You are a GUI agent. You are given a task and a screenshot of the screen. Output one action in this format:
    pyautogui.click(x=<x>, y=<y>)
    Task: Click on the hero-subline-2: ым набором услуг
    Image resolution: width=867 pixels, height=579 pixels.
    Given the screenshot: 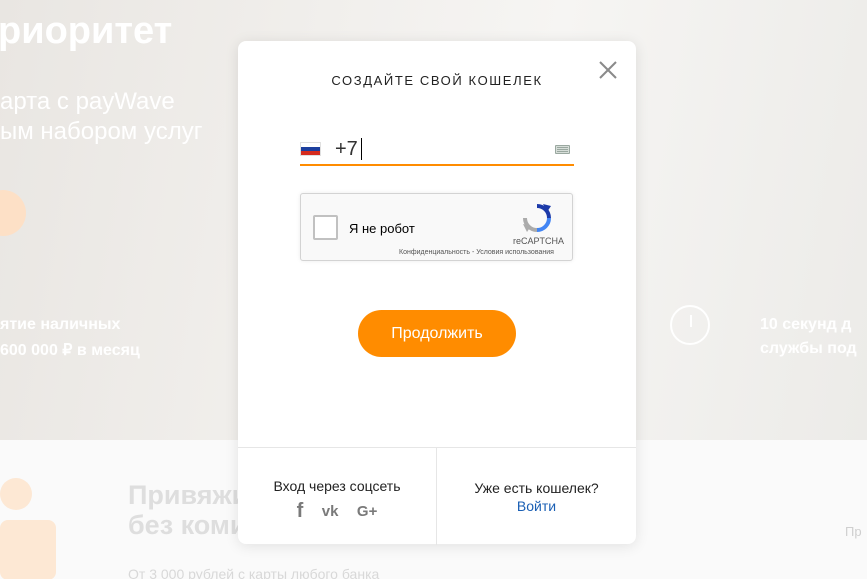 What is the action you would take?
    pyautogui.click(x=101, y=131)
    